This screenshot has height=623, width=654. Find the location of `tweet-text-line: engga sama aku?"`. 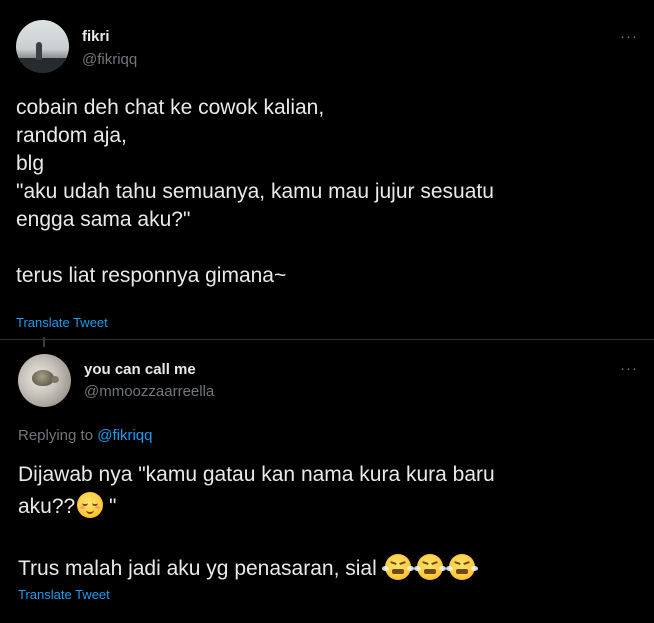

tweet-text-line: engga sama aku?" is located at coordinates (103, 219).